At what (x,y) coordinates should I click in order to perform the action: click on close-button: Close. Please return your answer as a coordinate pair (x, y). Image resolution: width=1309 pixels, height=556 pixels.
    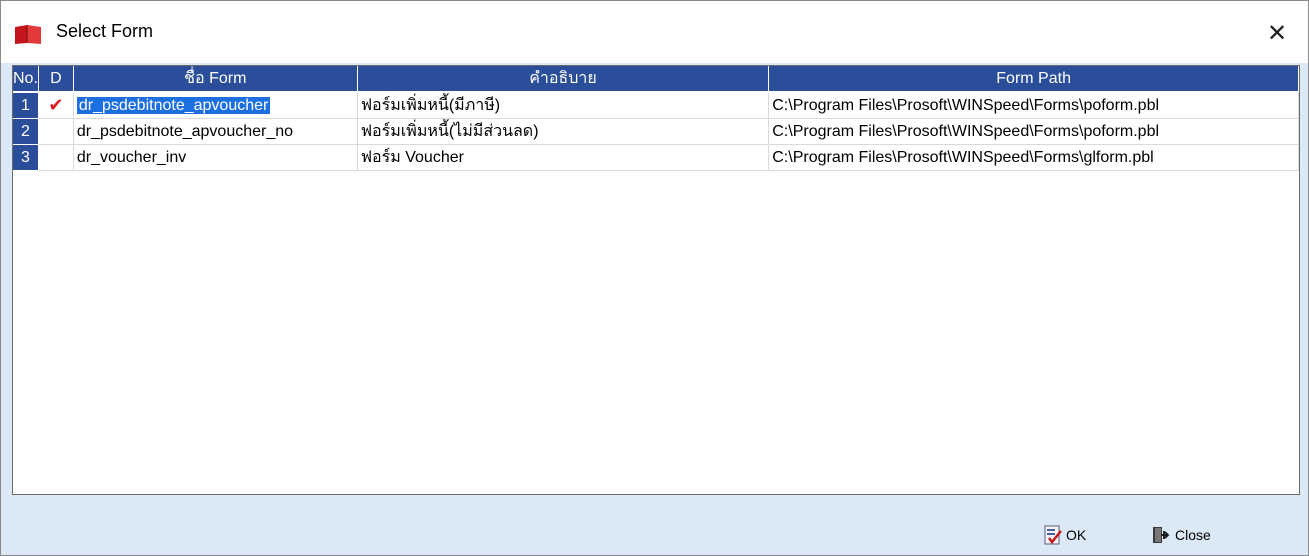
    Looking at the image, I should click on (1181, 535).